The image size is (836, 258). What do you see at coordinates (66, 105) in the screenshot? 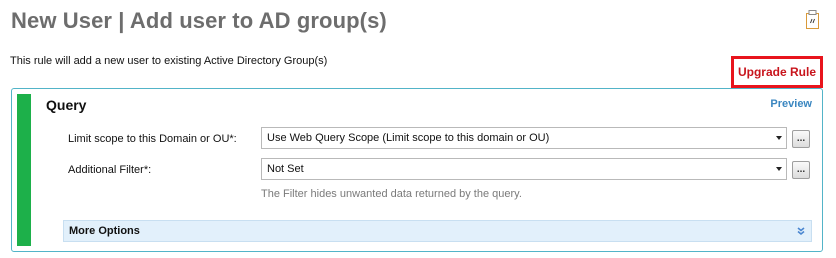
I see `query-section-title: Query` at bounding box center [66, 105].